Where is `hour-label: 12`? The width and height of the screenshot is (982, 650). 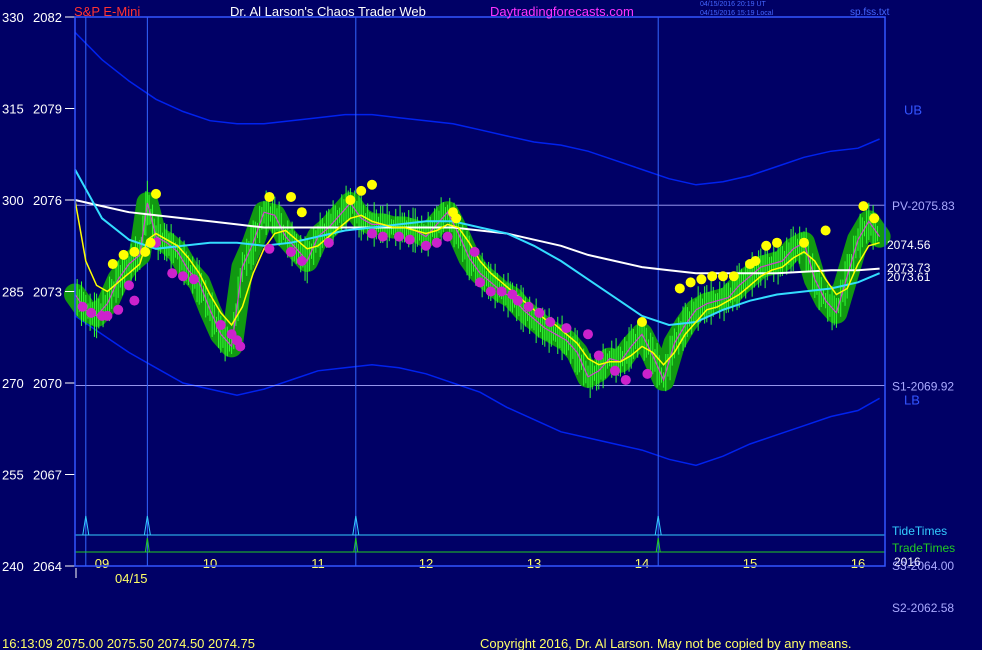 hour-label: 12 is located at coordinates (426, 563).